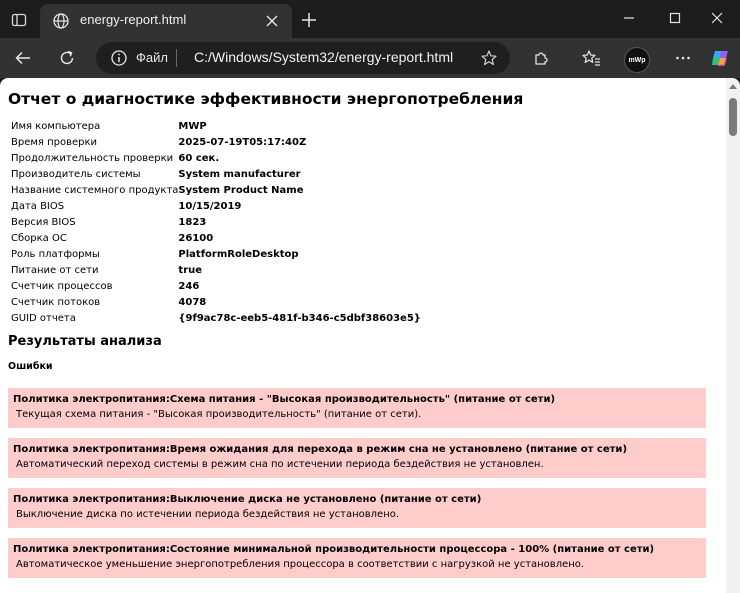 The height and width of the screenshot is (593, 740). What do you see at coordinates (216, 287) in the screenshot?
I see `info-row: Счетчик процессов 246` at bounding box center [216, 287].